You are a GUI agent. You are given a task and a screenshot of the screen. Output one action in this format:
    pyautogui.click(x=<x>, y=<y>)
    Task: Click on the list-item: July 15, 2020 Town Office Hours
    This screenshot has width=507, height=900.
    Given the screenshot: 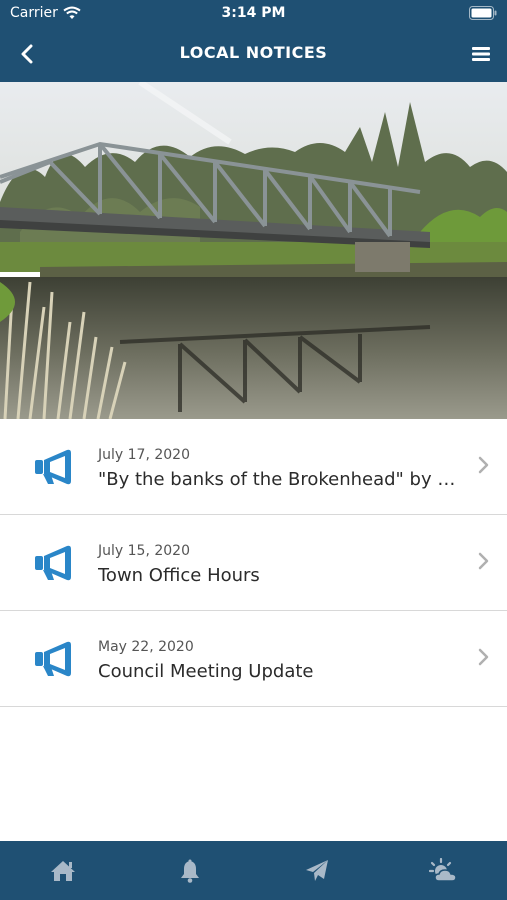 What is the action you would take?
    pyautogui.click(x=253, y=563)
    